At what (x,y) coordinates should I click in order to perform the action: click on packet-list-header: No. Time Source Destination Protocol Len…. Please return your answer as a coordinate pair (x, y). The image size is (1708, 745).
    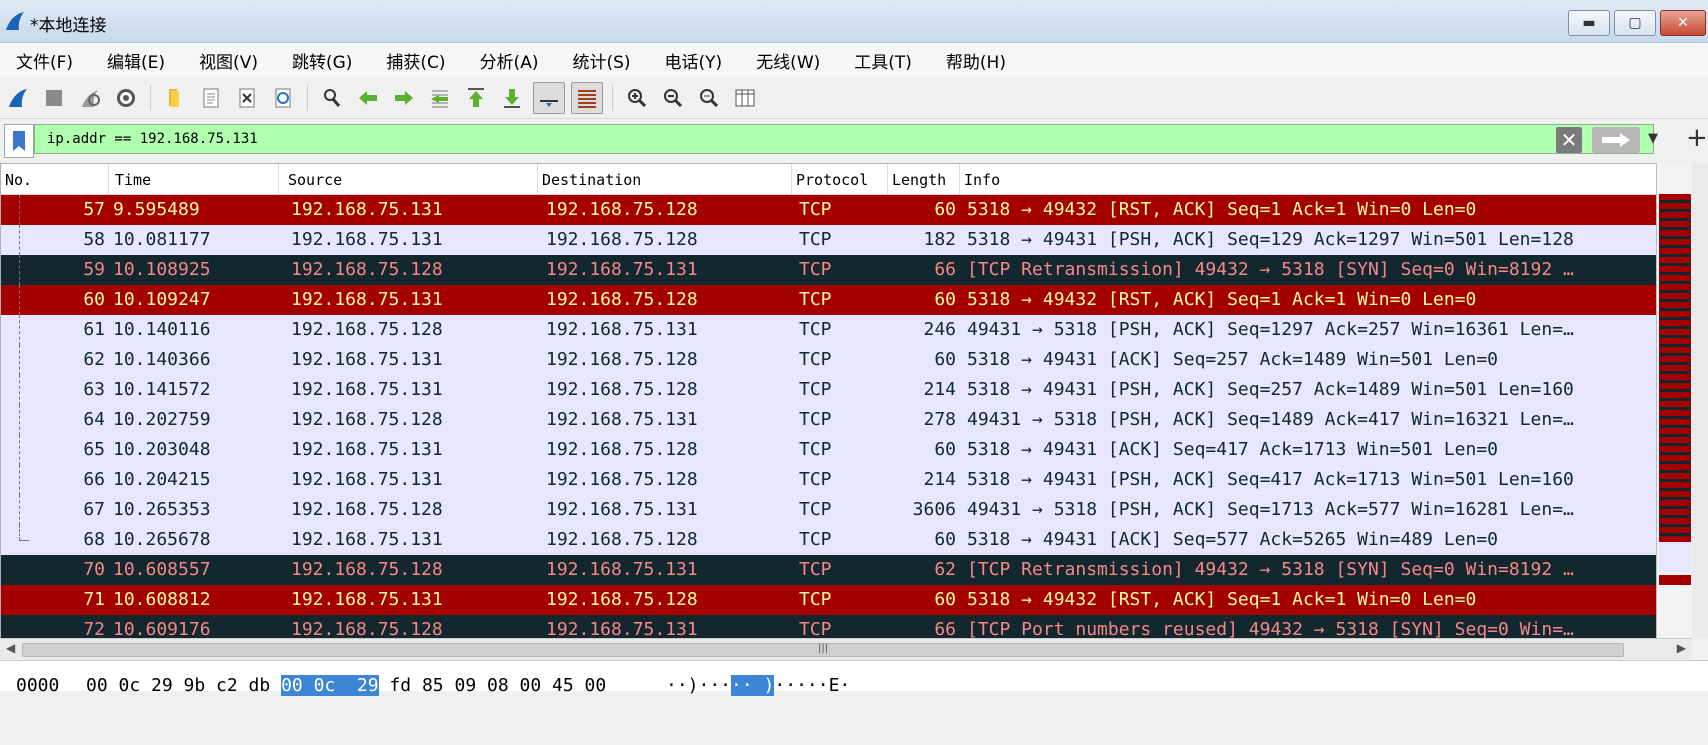
    Looking at the image, I should click on (829, 179).